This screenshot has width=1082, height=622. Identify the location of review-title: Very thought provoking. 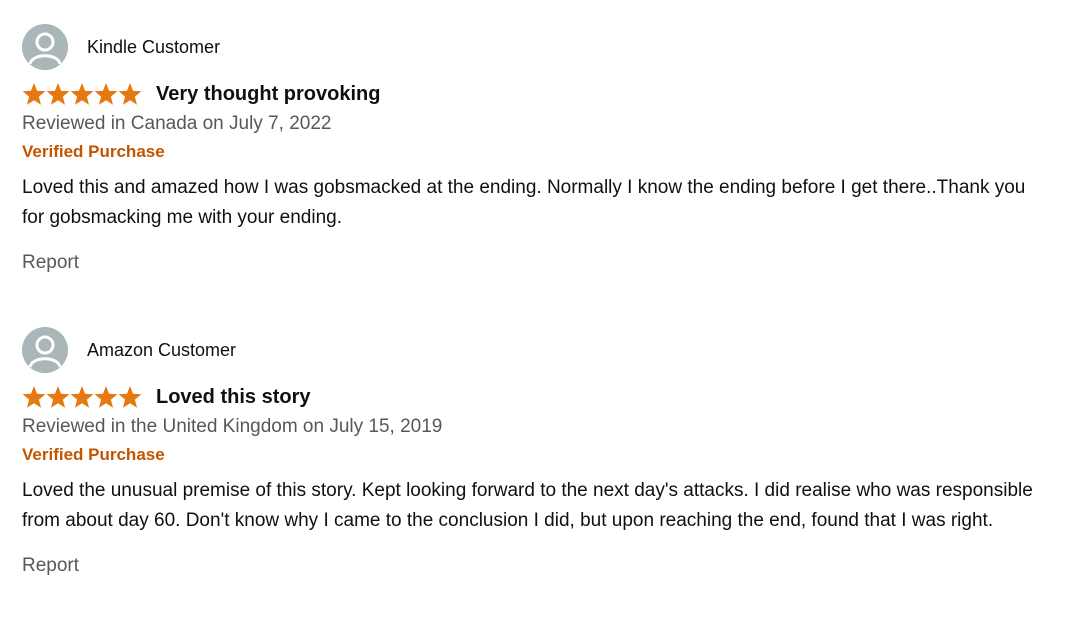
(268, 94).